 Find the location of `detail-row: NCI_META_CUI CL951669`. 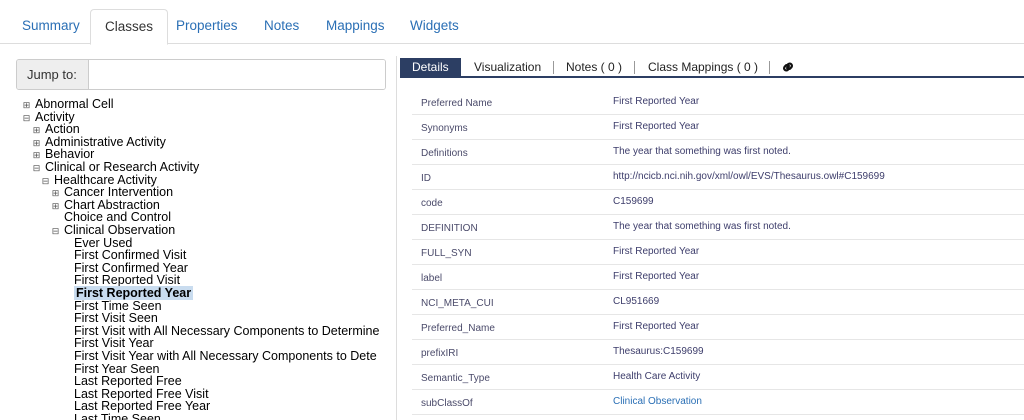

detail-row: NCI_META_CUI CL951669 is located at coordinates (718, 302).